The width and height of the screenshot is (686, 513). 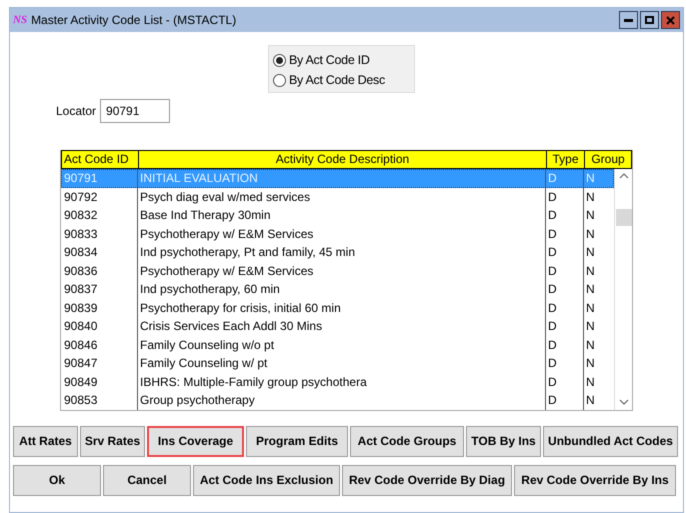 I want to click on action-button: Act Code Groups, so click(x=407, y=441).